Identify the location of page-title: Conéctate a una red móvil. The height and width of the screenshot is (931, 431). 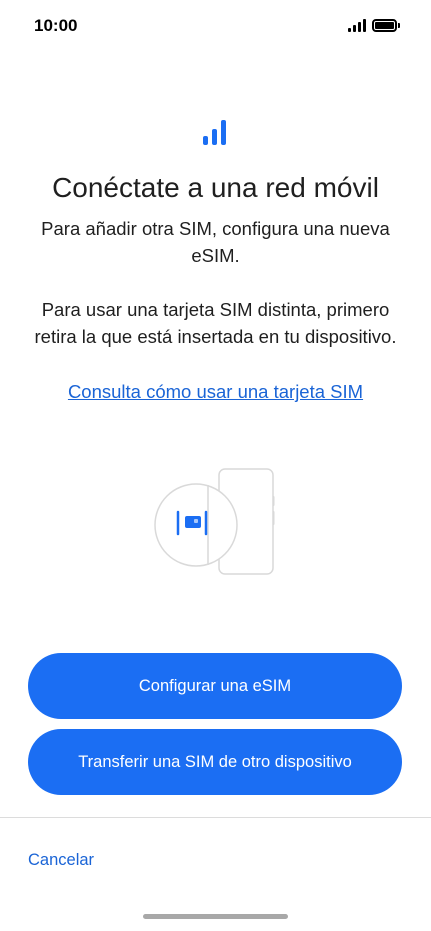
(215, 187).